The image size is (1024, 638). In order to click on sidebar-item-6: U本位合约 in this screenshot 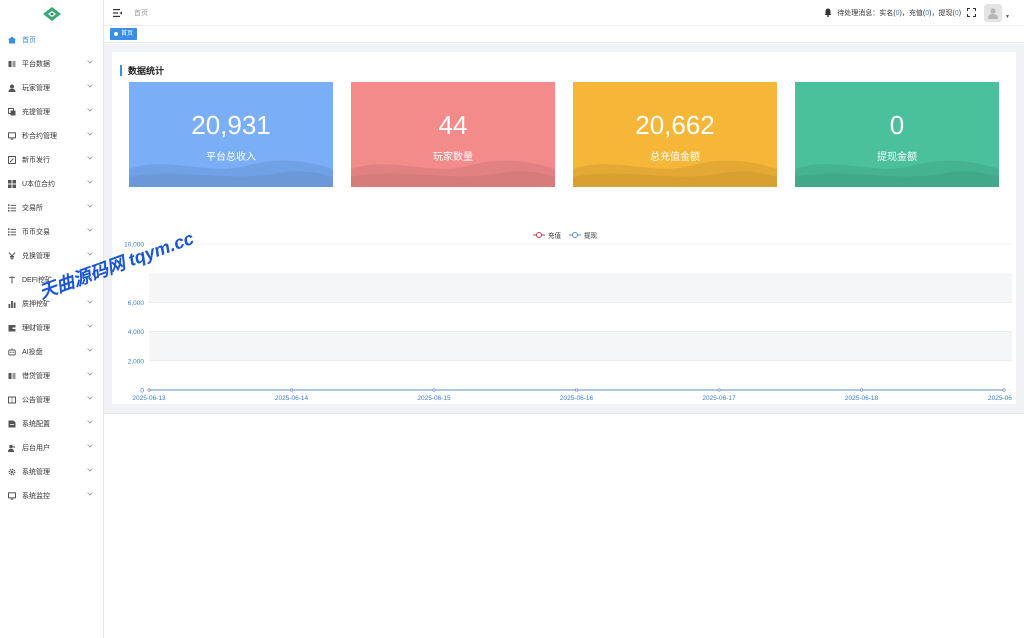, I will do `click(51, 184)`.